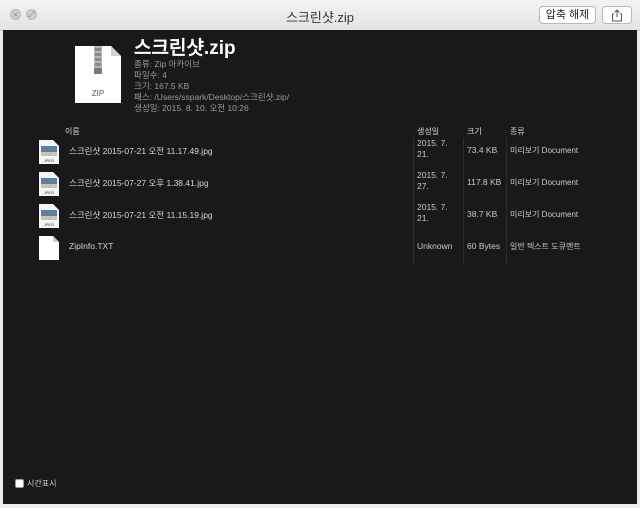 This screenshot has width=640, height=508. I want to click on file-date: 2015. 7. 27., so click(432, 180).